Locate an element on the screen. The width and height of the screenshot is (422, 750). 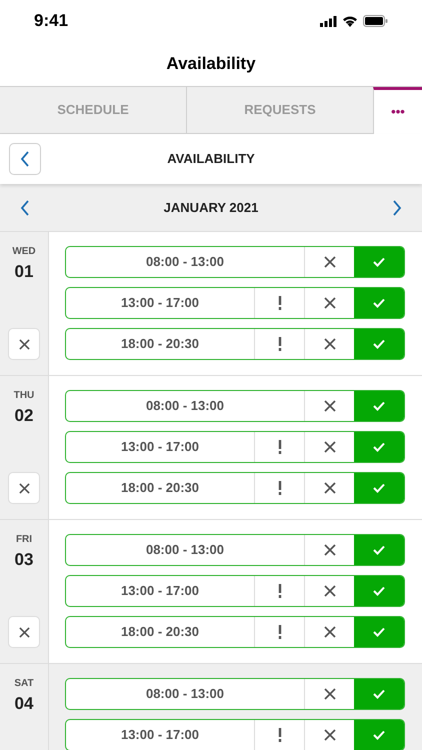
next-month-icon is located at coordinates (397, 208).